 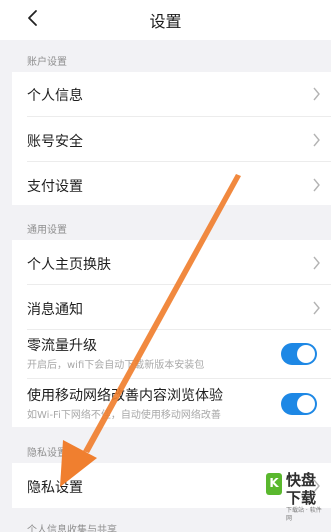 What do you see at coordinates (171, 184) in the screenshot?
I see `row-payment-settings: 支付设置` at bounding box center [171, 184].